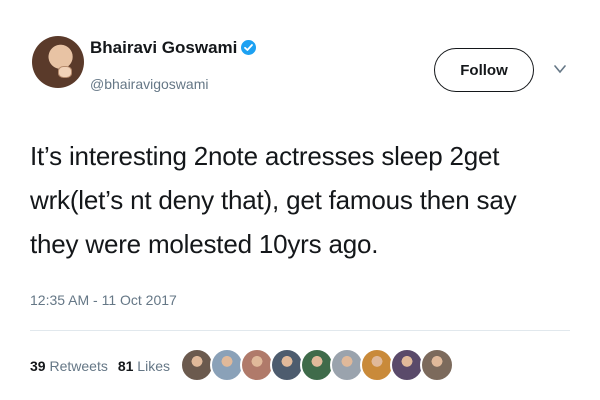  I want to click on likes-stat: 81 Likes, so click(144, 366).